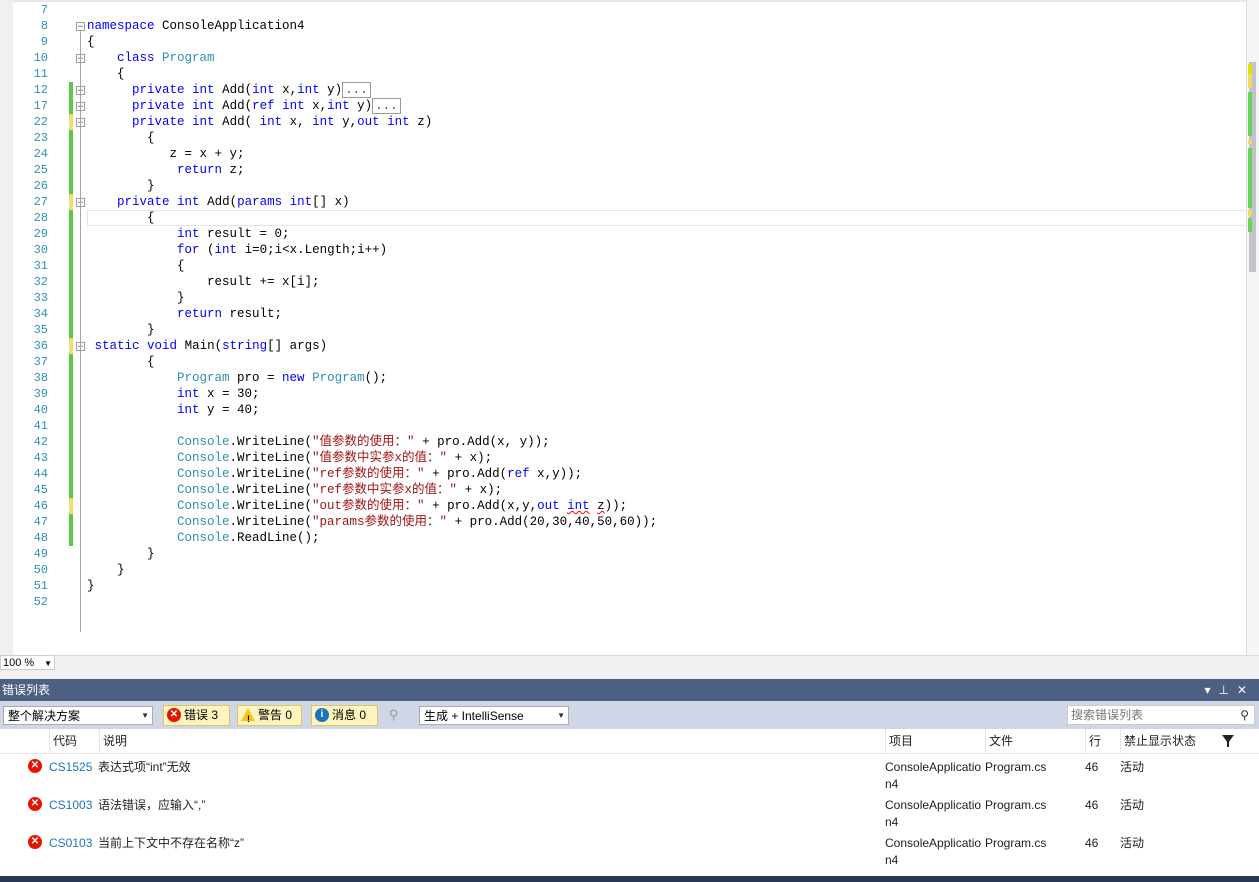 The width and height of the screenshot is (1259, 882). I want to click on line-number: 12, so click(40, 90).